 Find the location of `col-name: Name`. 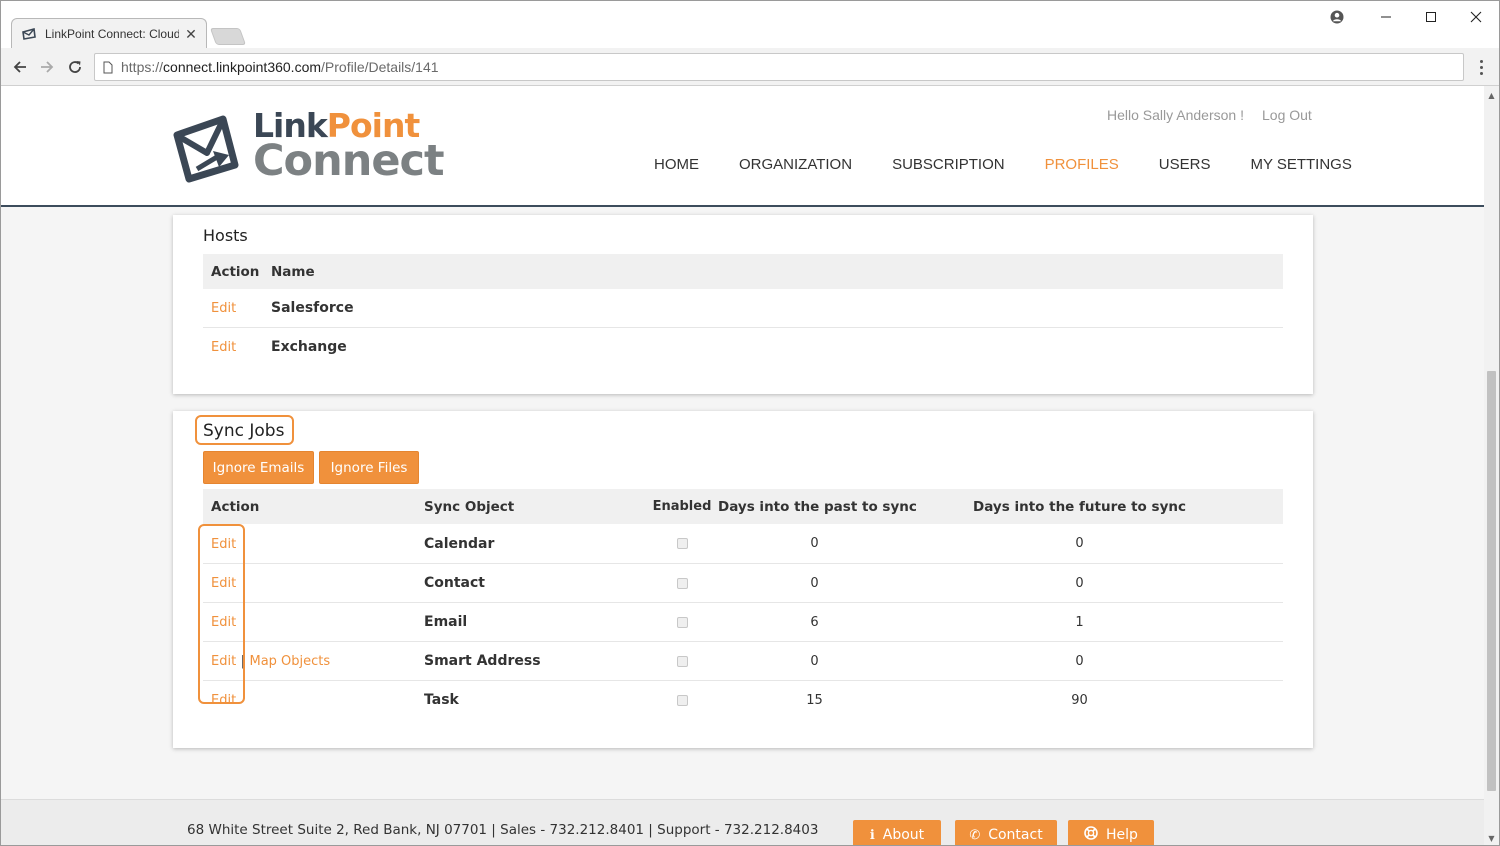

col-name: Name is located at coordinates (293, 271).